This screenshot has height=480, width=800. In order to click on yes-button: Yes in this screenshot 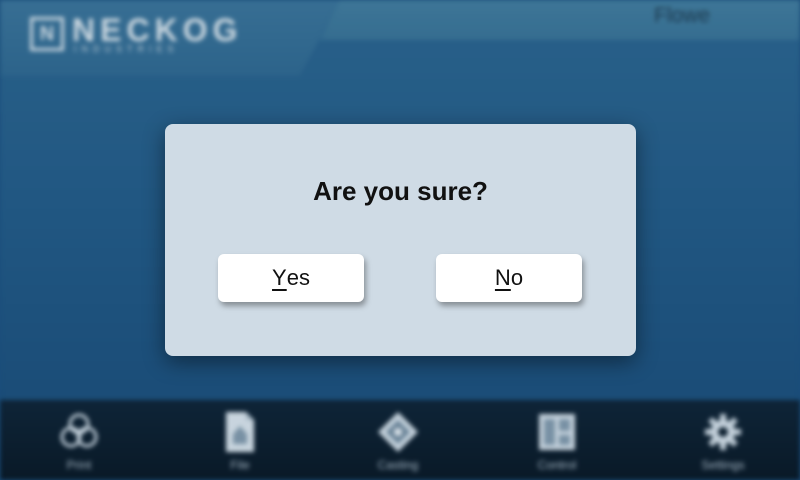, I will do `click(291, 278)`.